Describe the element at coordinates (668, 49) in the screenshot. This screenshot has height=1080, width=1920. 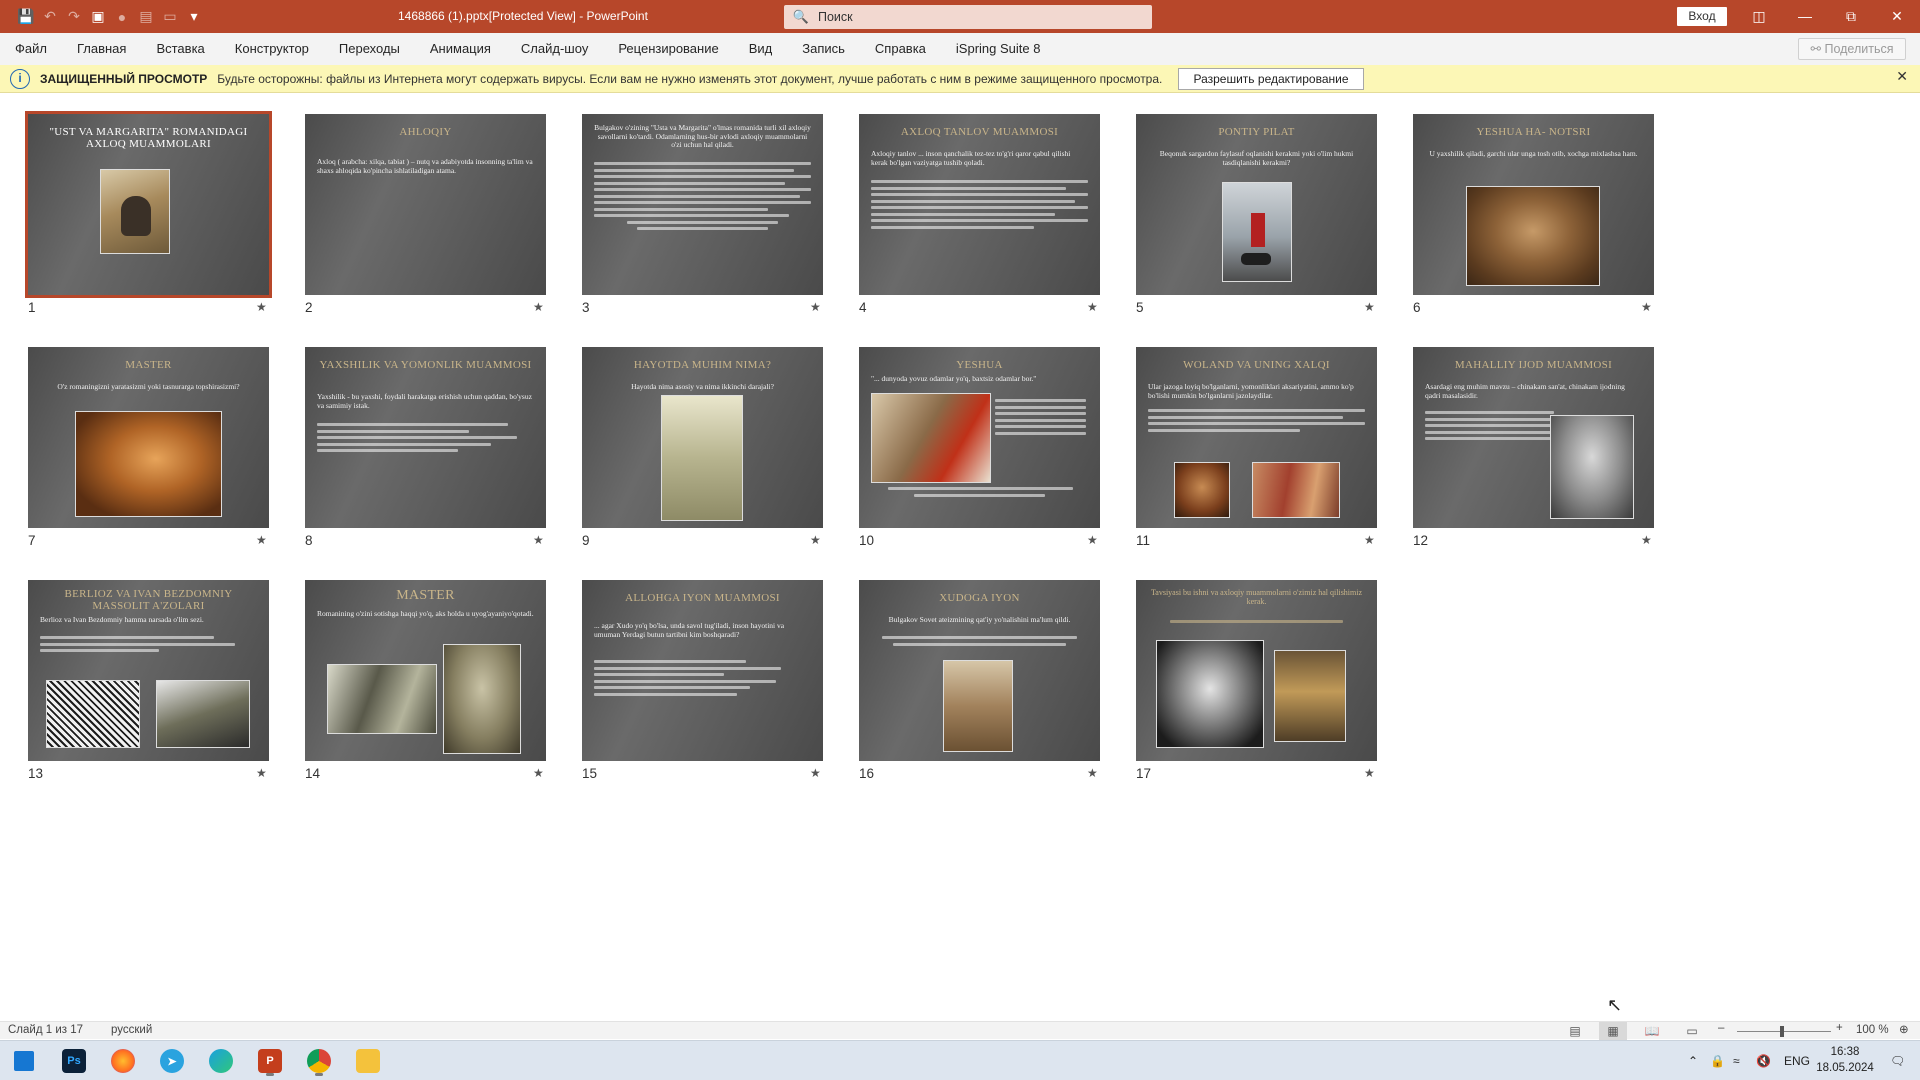
I see `tab-review: Рецензирование` at that location.